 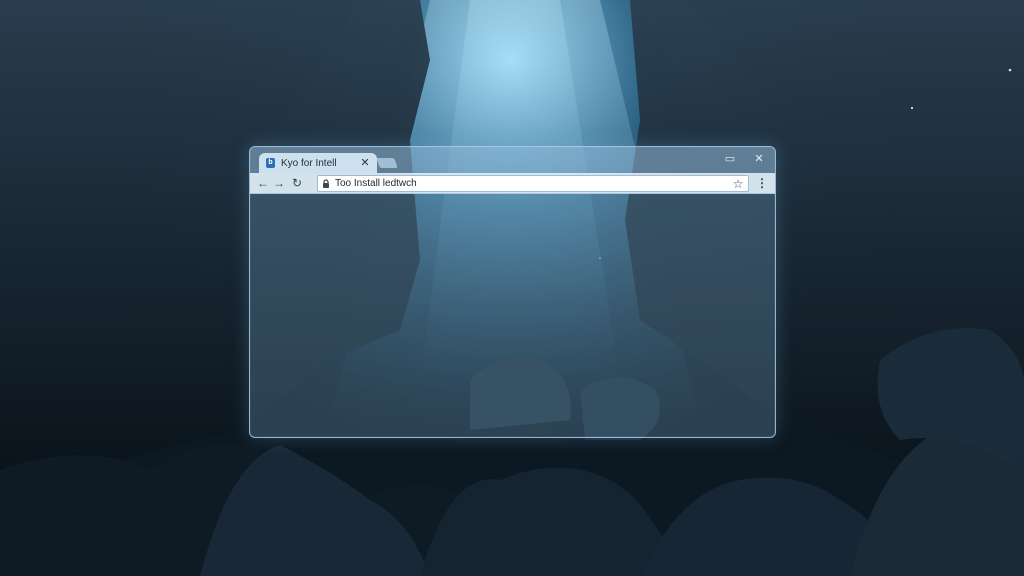 What do you see at coordinates (279, 183) in the screenshot?
I see `forward-button: →` at bounding box center [279, 183].